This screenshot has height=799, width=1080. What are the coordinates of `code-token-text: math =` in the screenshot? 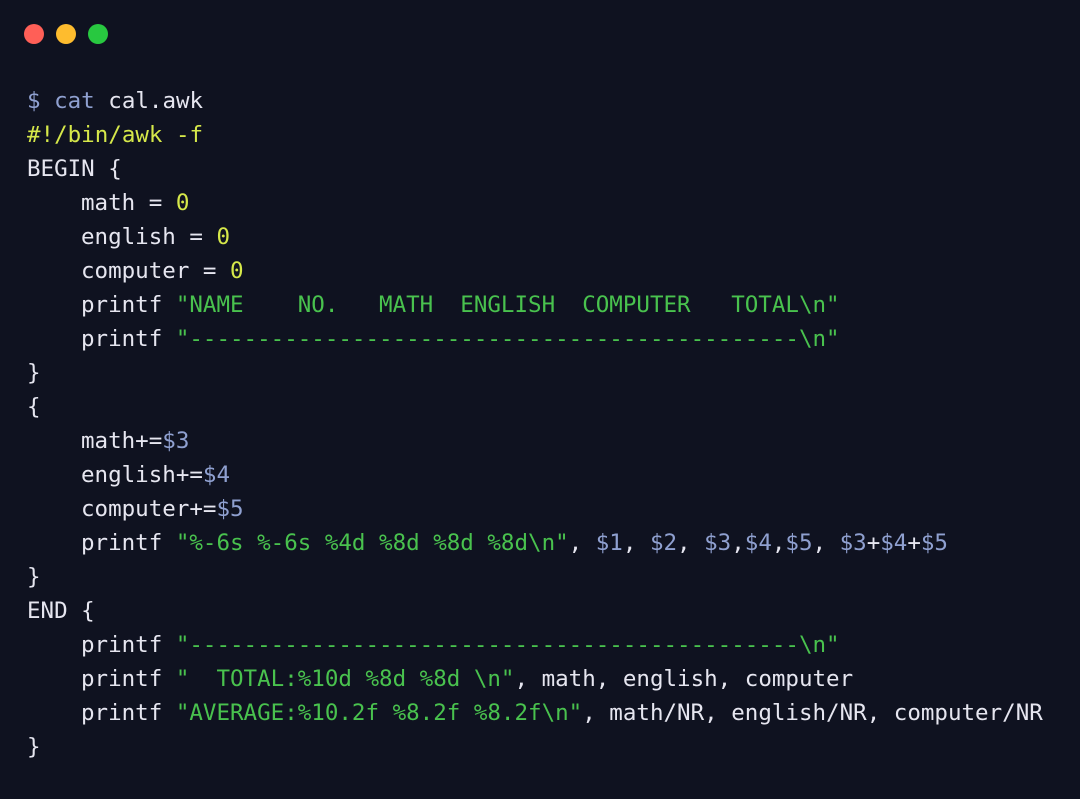 It's located at (128, 203).